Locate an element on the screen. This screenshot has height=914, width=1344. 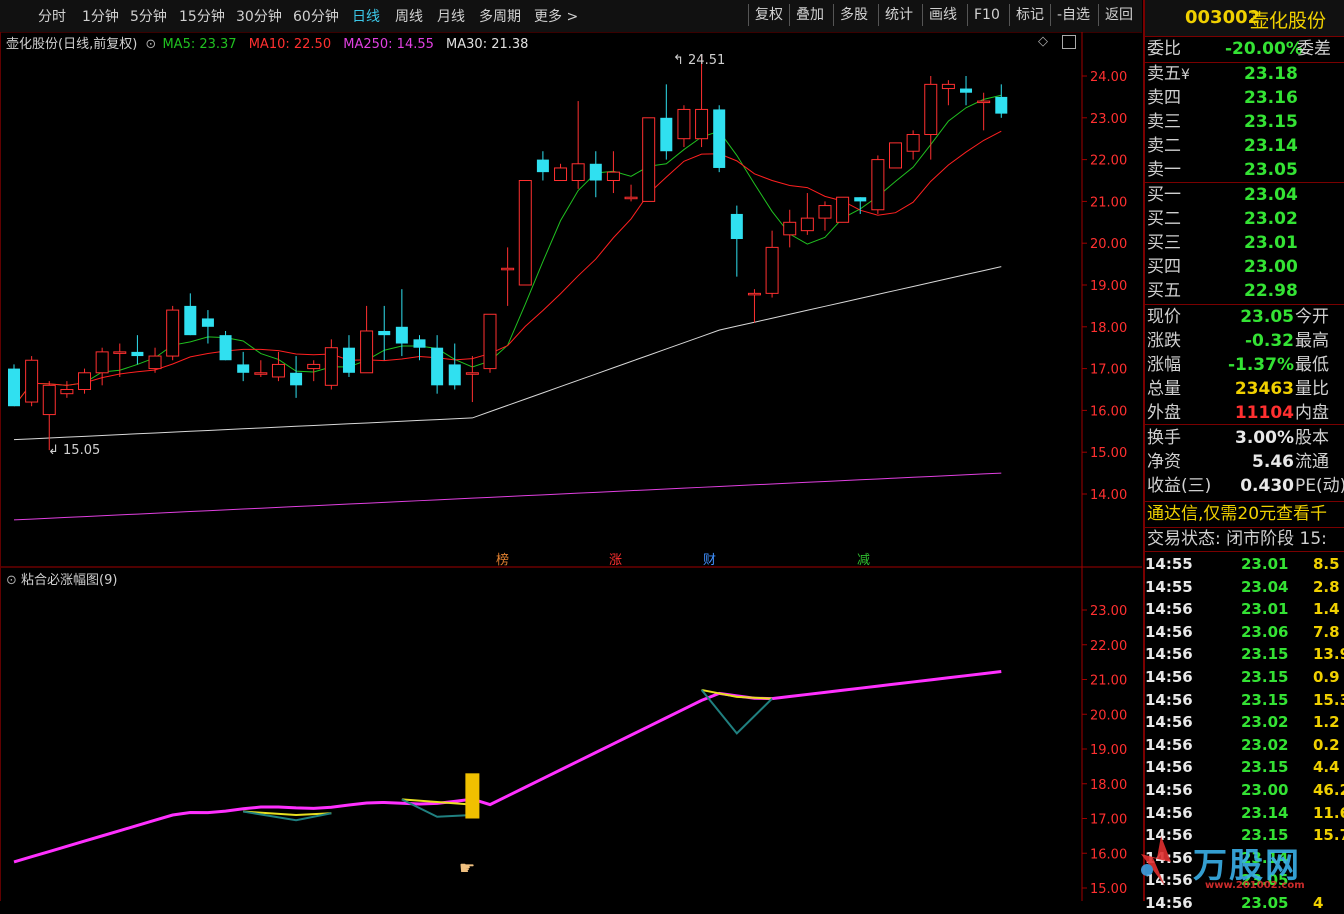
period-tab-60min: 60分钟 is located at coordinates (316, 16).